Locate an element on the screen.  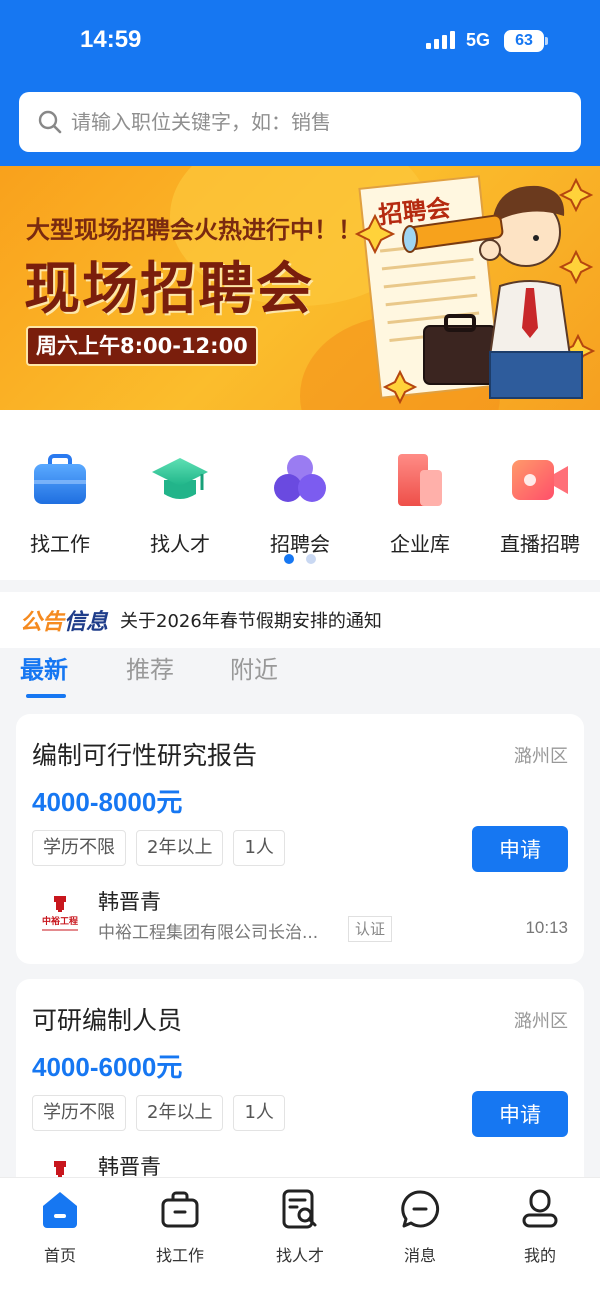
pagination-dots is located at coordinates (300, 559).